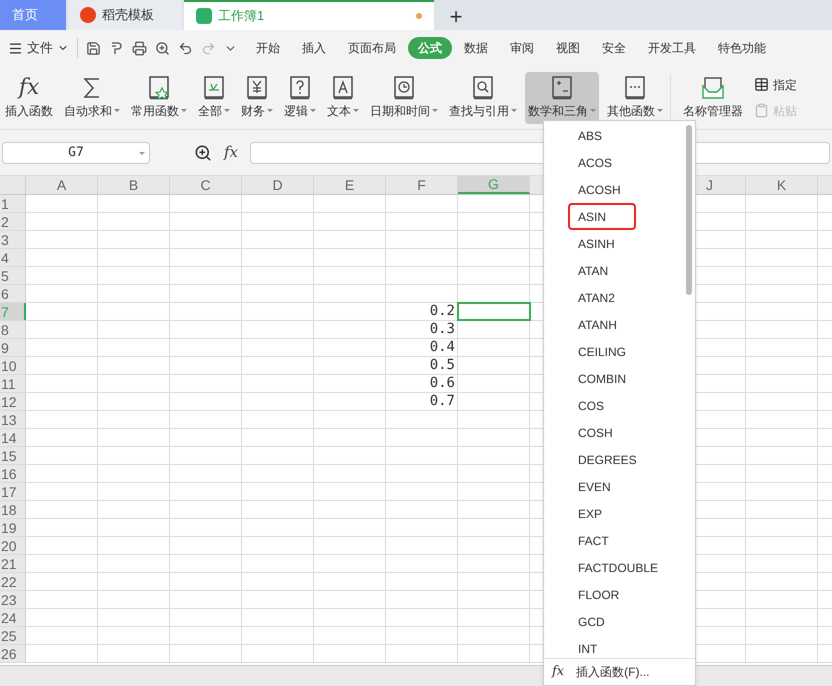 The width and height of the screenshot is (832, 686). What do you see at coordinates (13, 599) in the screenshot?
I see `row-header: 23` at bounding box center [13, 599].